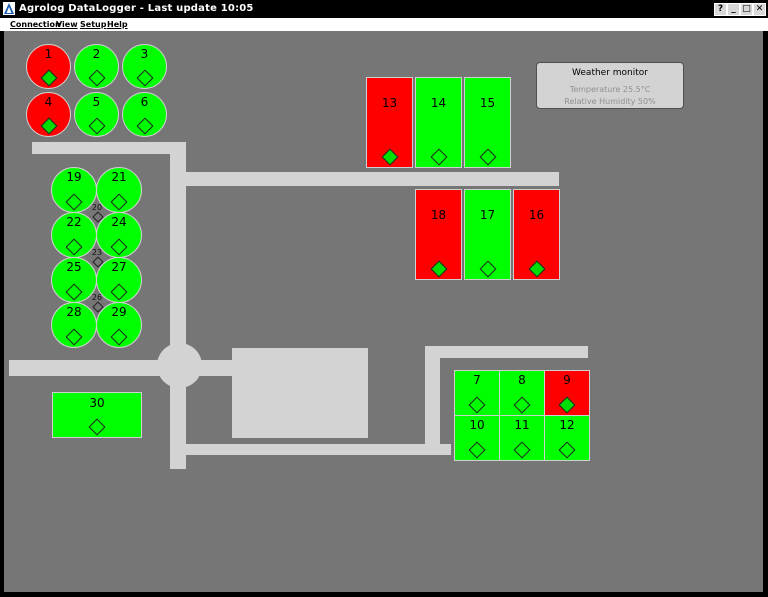 The width and height of the screenshot is (768, 597). Describe the element at coordinates (97, 415) in the screenshot. I see `silo-30: 30` at that location.